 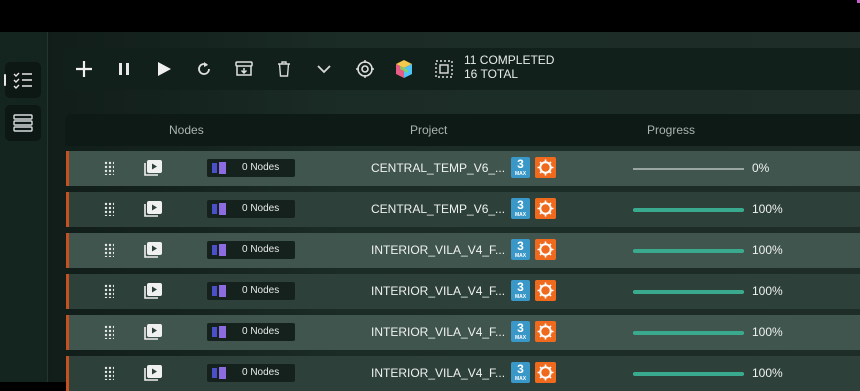 I want to click on pause-button, so click(x=124, y=69).